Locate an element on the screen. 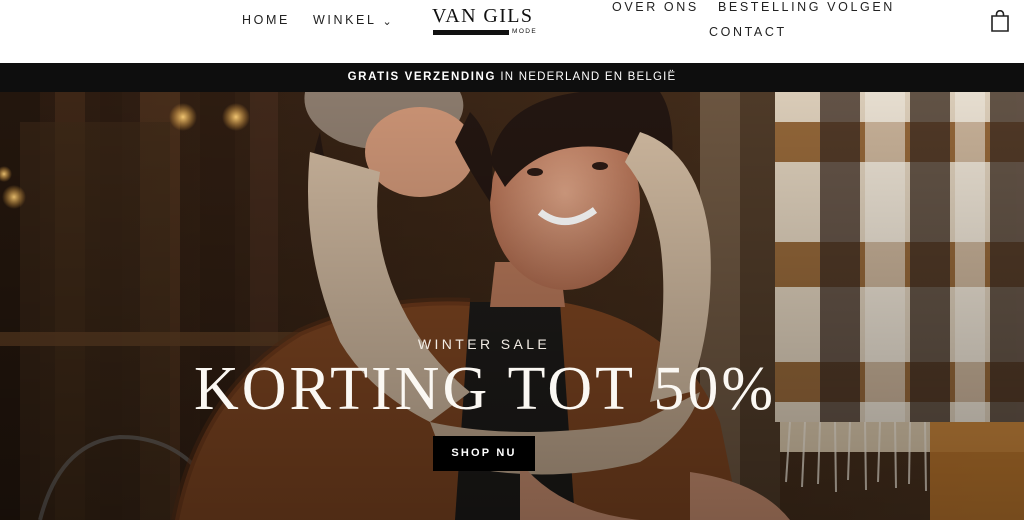 This screenshot has width=1024, height=520. nav-over-ons-link: OVER ONS is located at coordinates (655, 7).